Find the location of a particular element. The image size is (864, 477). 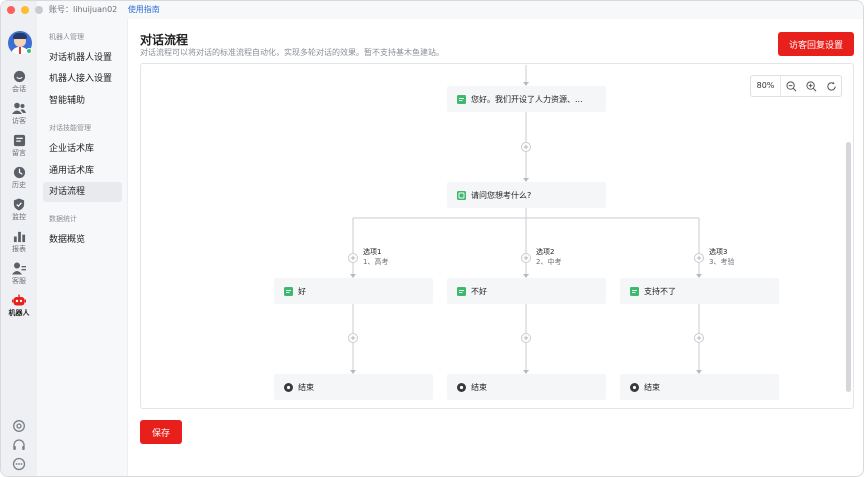

account-label: 账号：lihuijuan02 is located at coordinates (83, 9).